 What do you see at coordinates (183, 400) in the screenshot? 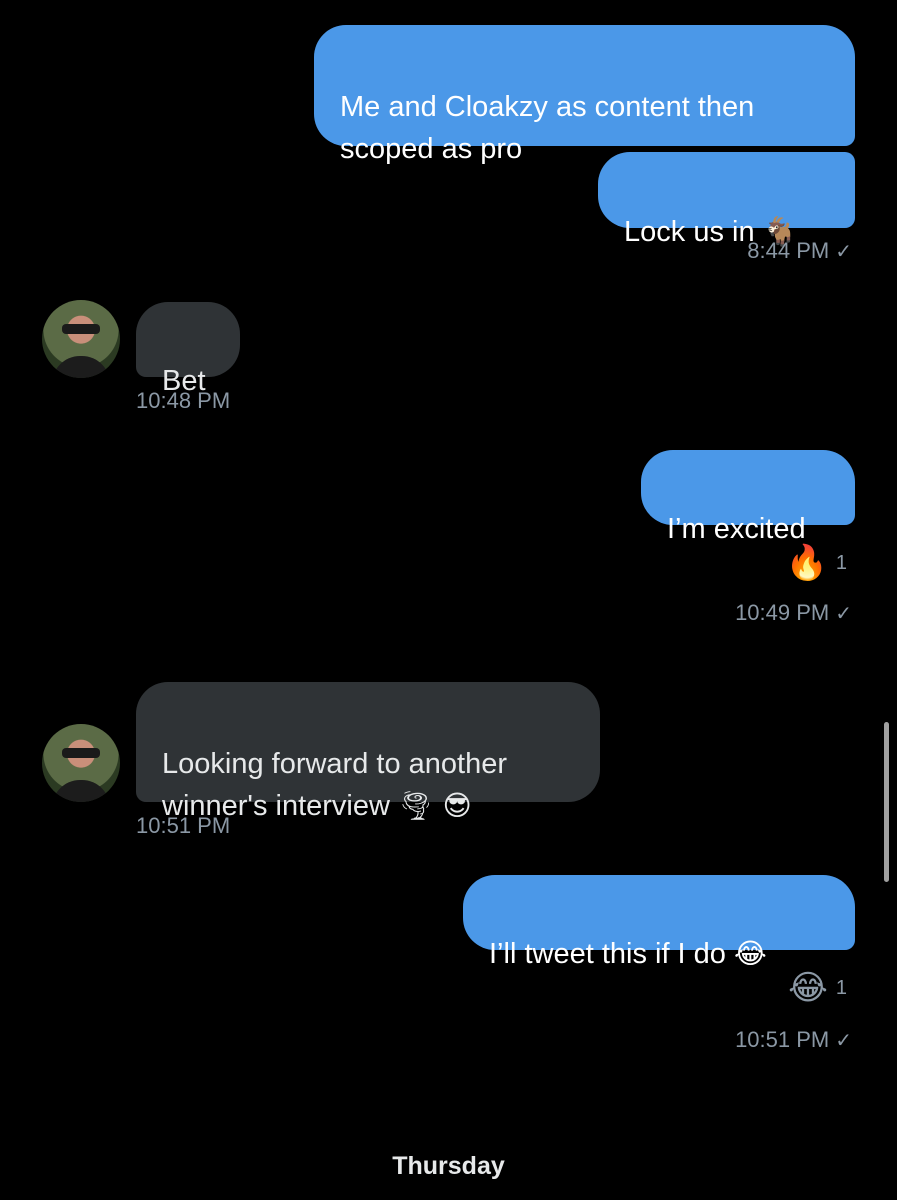
I see `message-timestamp: 10:48 PM` at bounding box center [183, 400].